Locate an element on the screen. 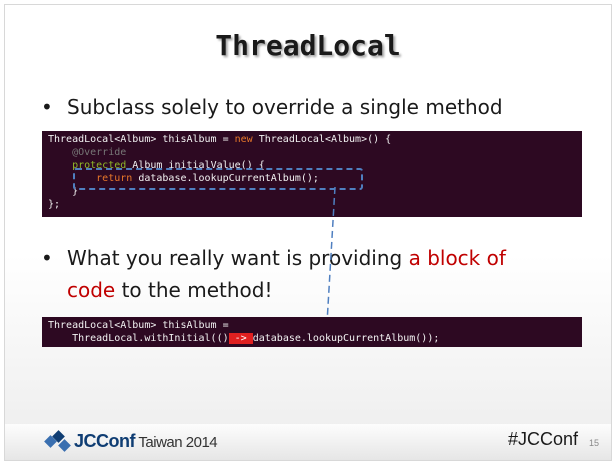 This screenshot has width=616, height=469. arrow-line is located at coordinates (331, 255).